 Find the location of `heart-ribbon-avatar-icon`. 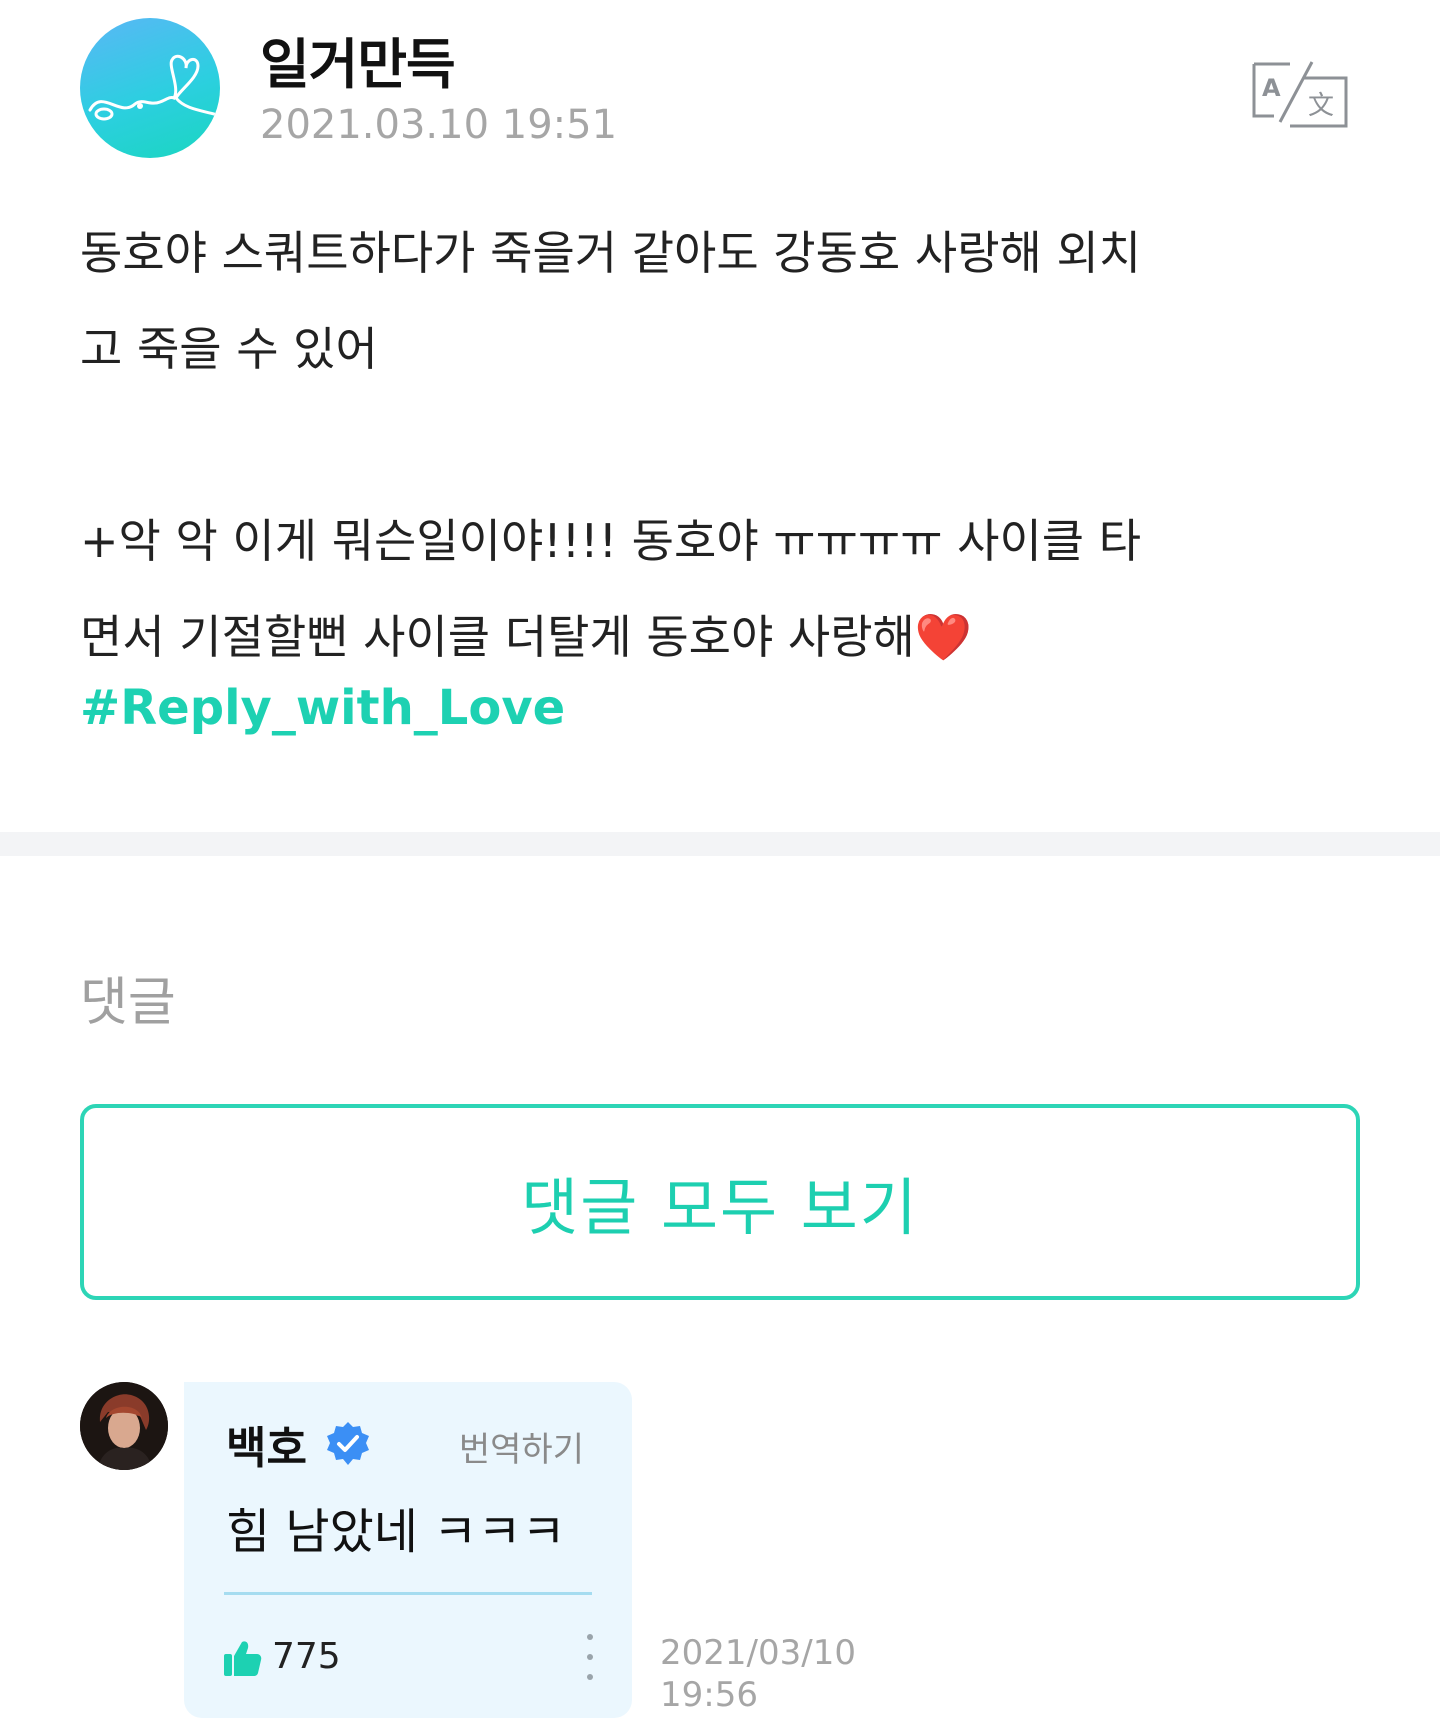

heart-ribbon-avatar-icon is located at coordinates (152, 87).